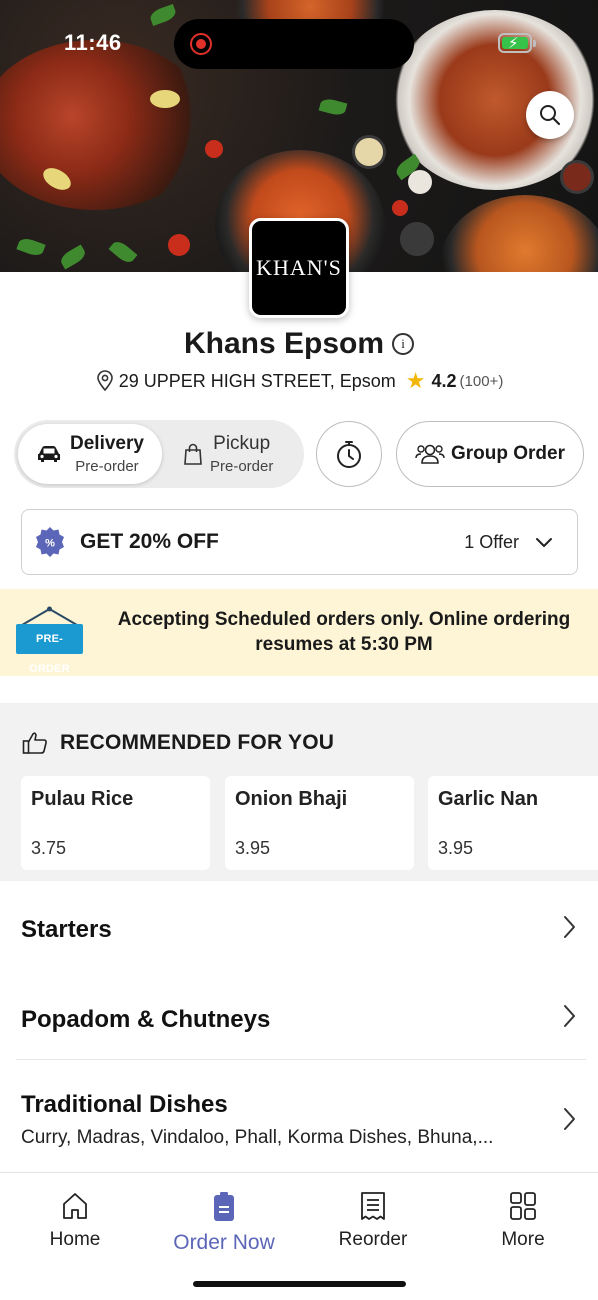 Image resolution: width=598 pixels, height=1300 pixels. What do you see at coordinates (294, 44) in the screenshot?
I see `dynamic-island` at bounding box center [294, 44].